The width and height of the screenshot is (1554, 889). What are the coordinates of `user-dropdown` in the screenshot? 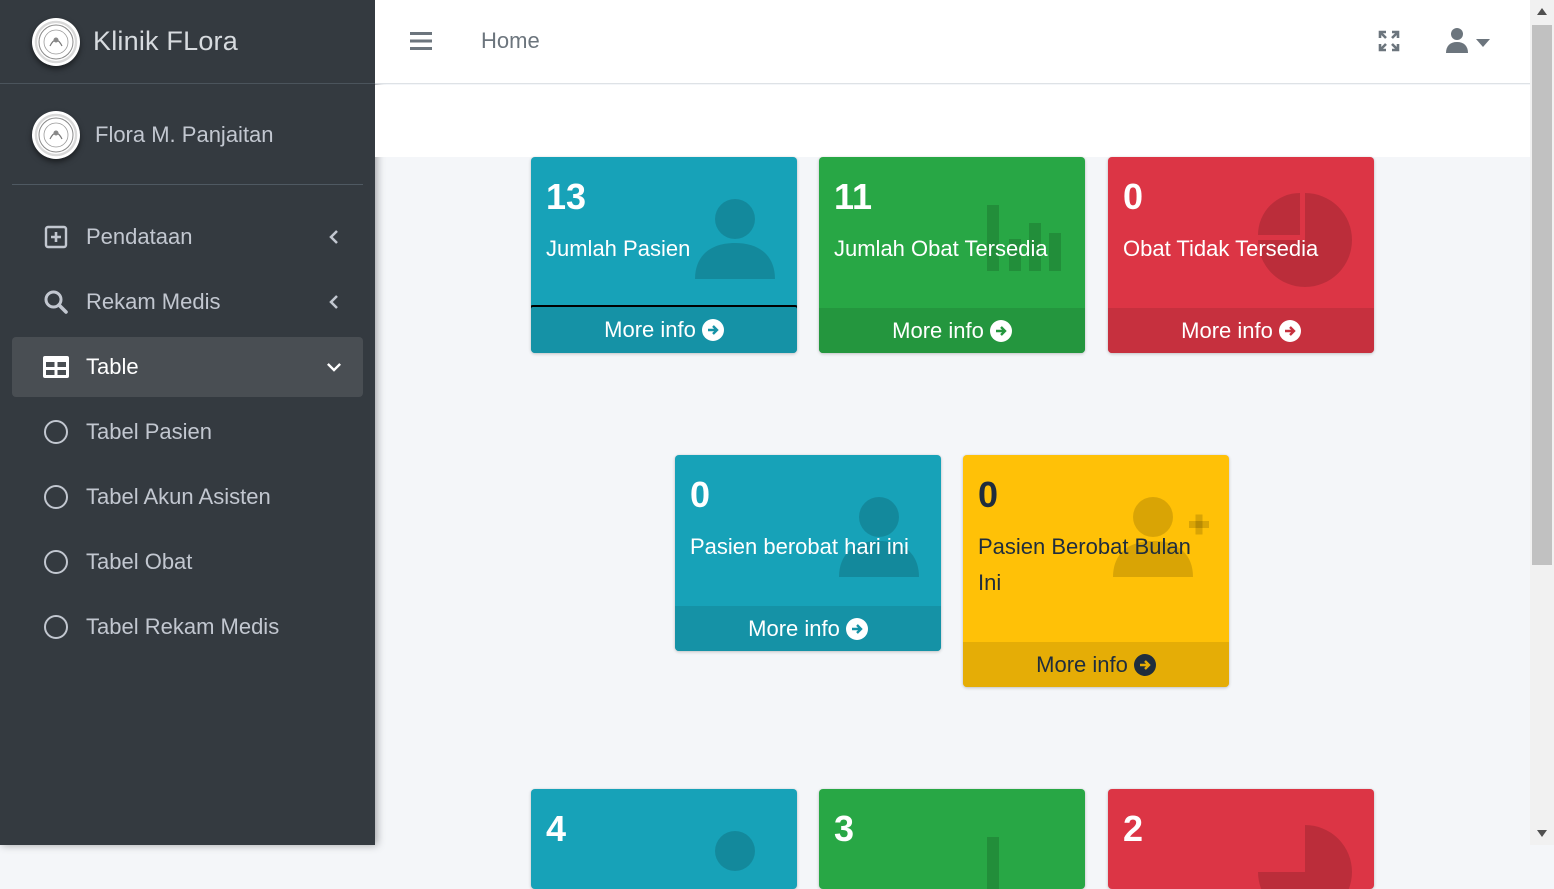 It's located at (1468, 42).